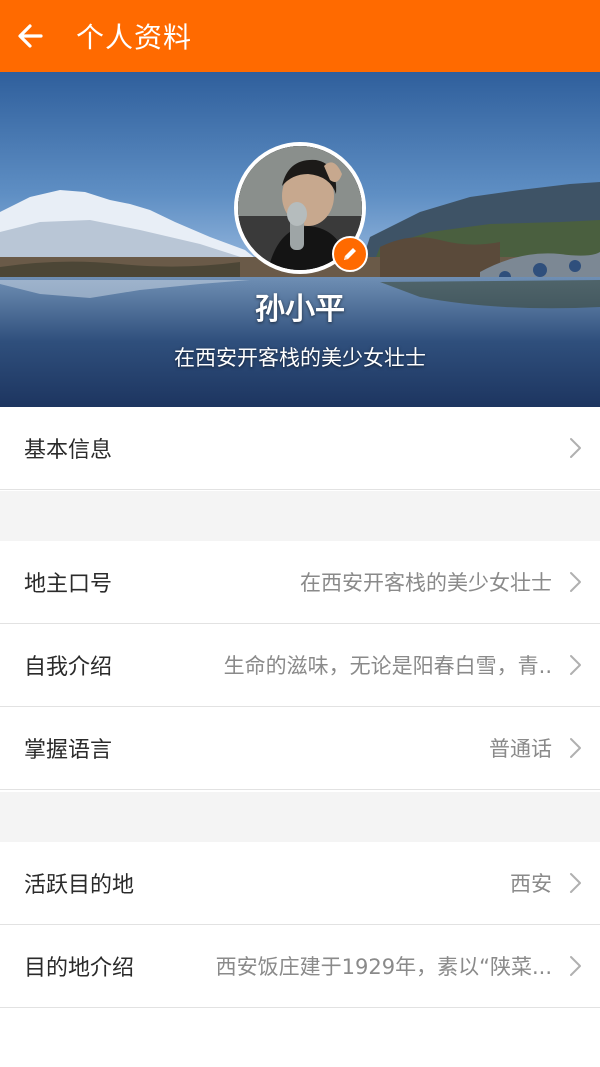  Describe the element at coordinates (300, 358) in the screenshot. I see `profile-slogan: 在西安开客栈的美少女壮士` at that location.